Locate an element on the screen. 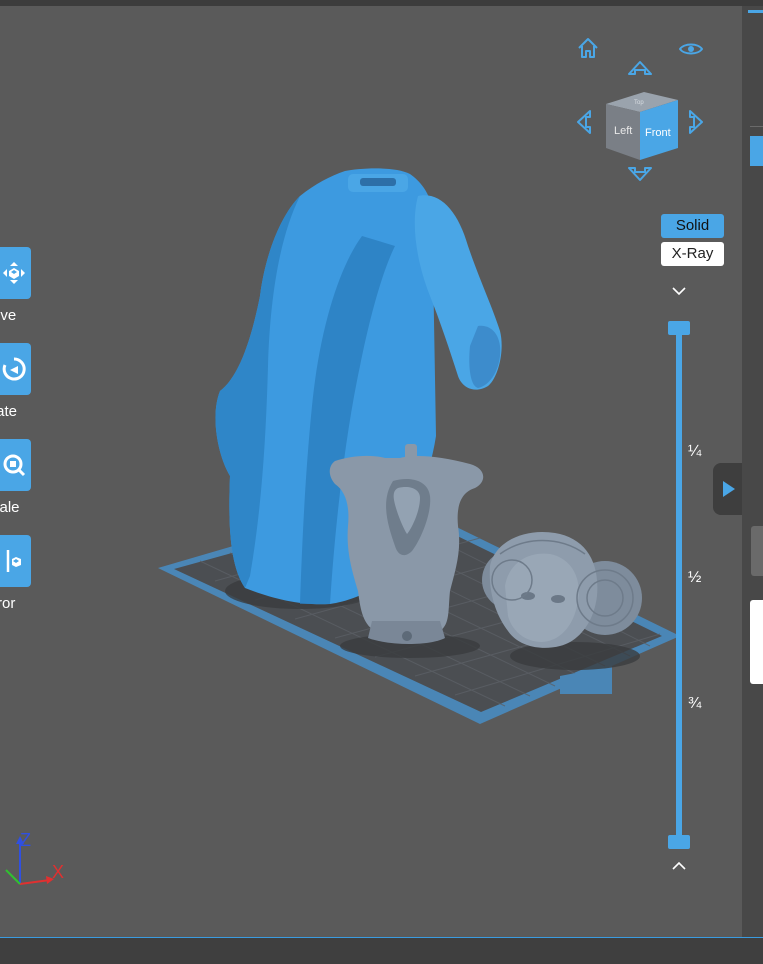 Image resolution: width=763 pixels, height=964 pixels. right-side-panel is located at coordinates (752, 471).